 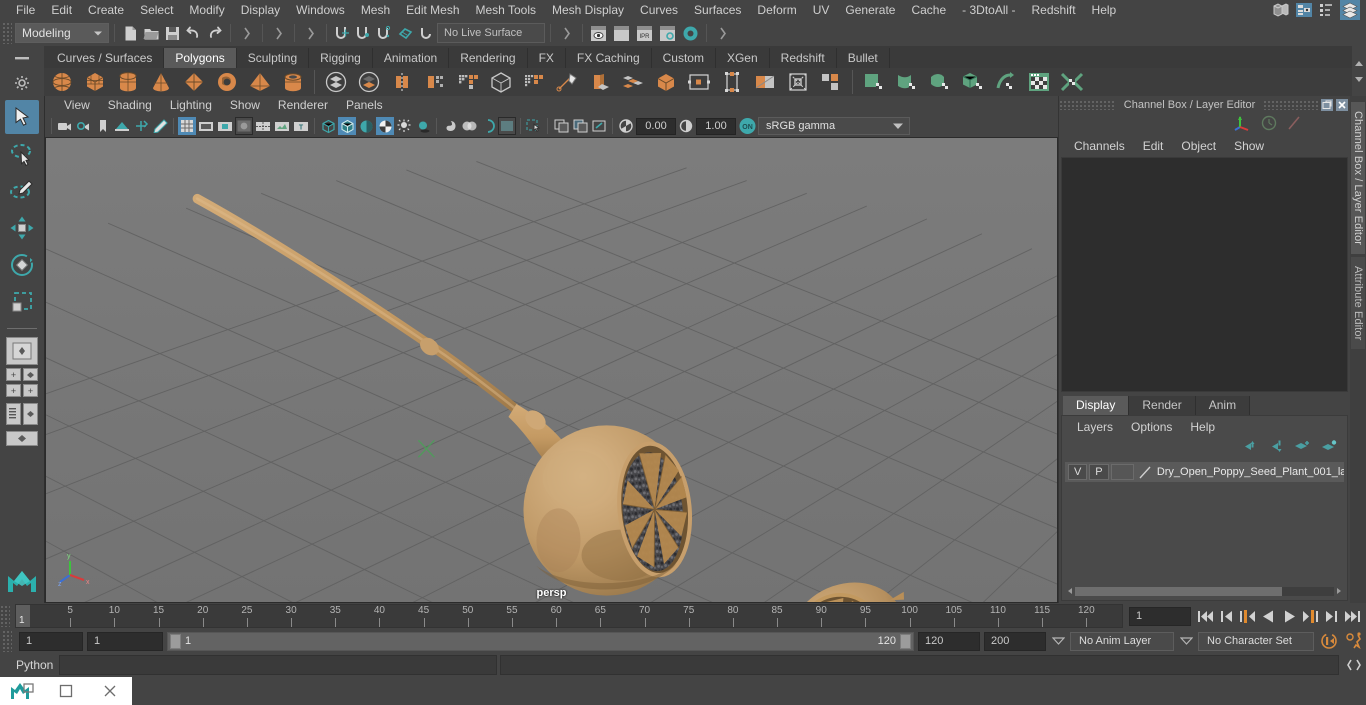 I want to click on xray-joints-icon, so click(x=580, y=126).